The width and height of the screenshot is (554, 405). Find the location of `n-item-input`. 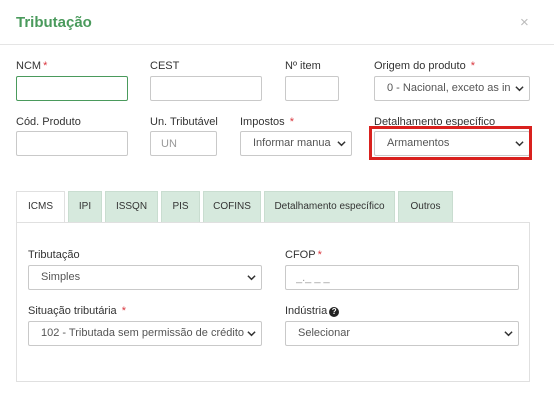

n-item-input is located at coordinates (312, 88).